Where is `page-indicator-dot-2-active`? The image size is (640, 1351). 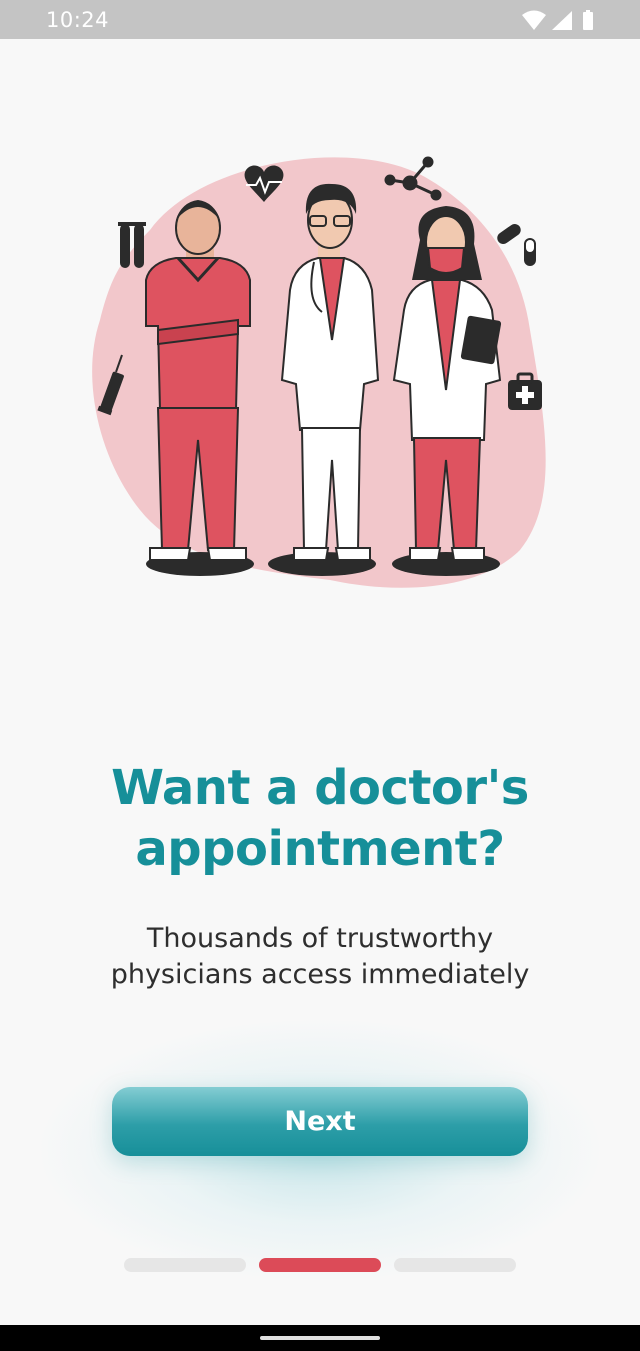 page-indicator-dot-2-active is located at coordinates (320, 1265).